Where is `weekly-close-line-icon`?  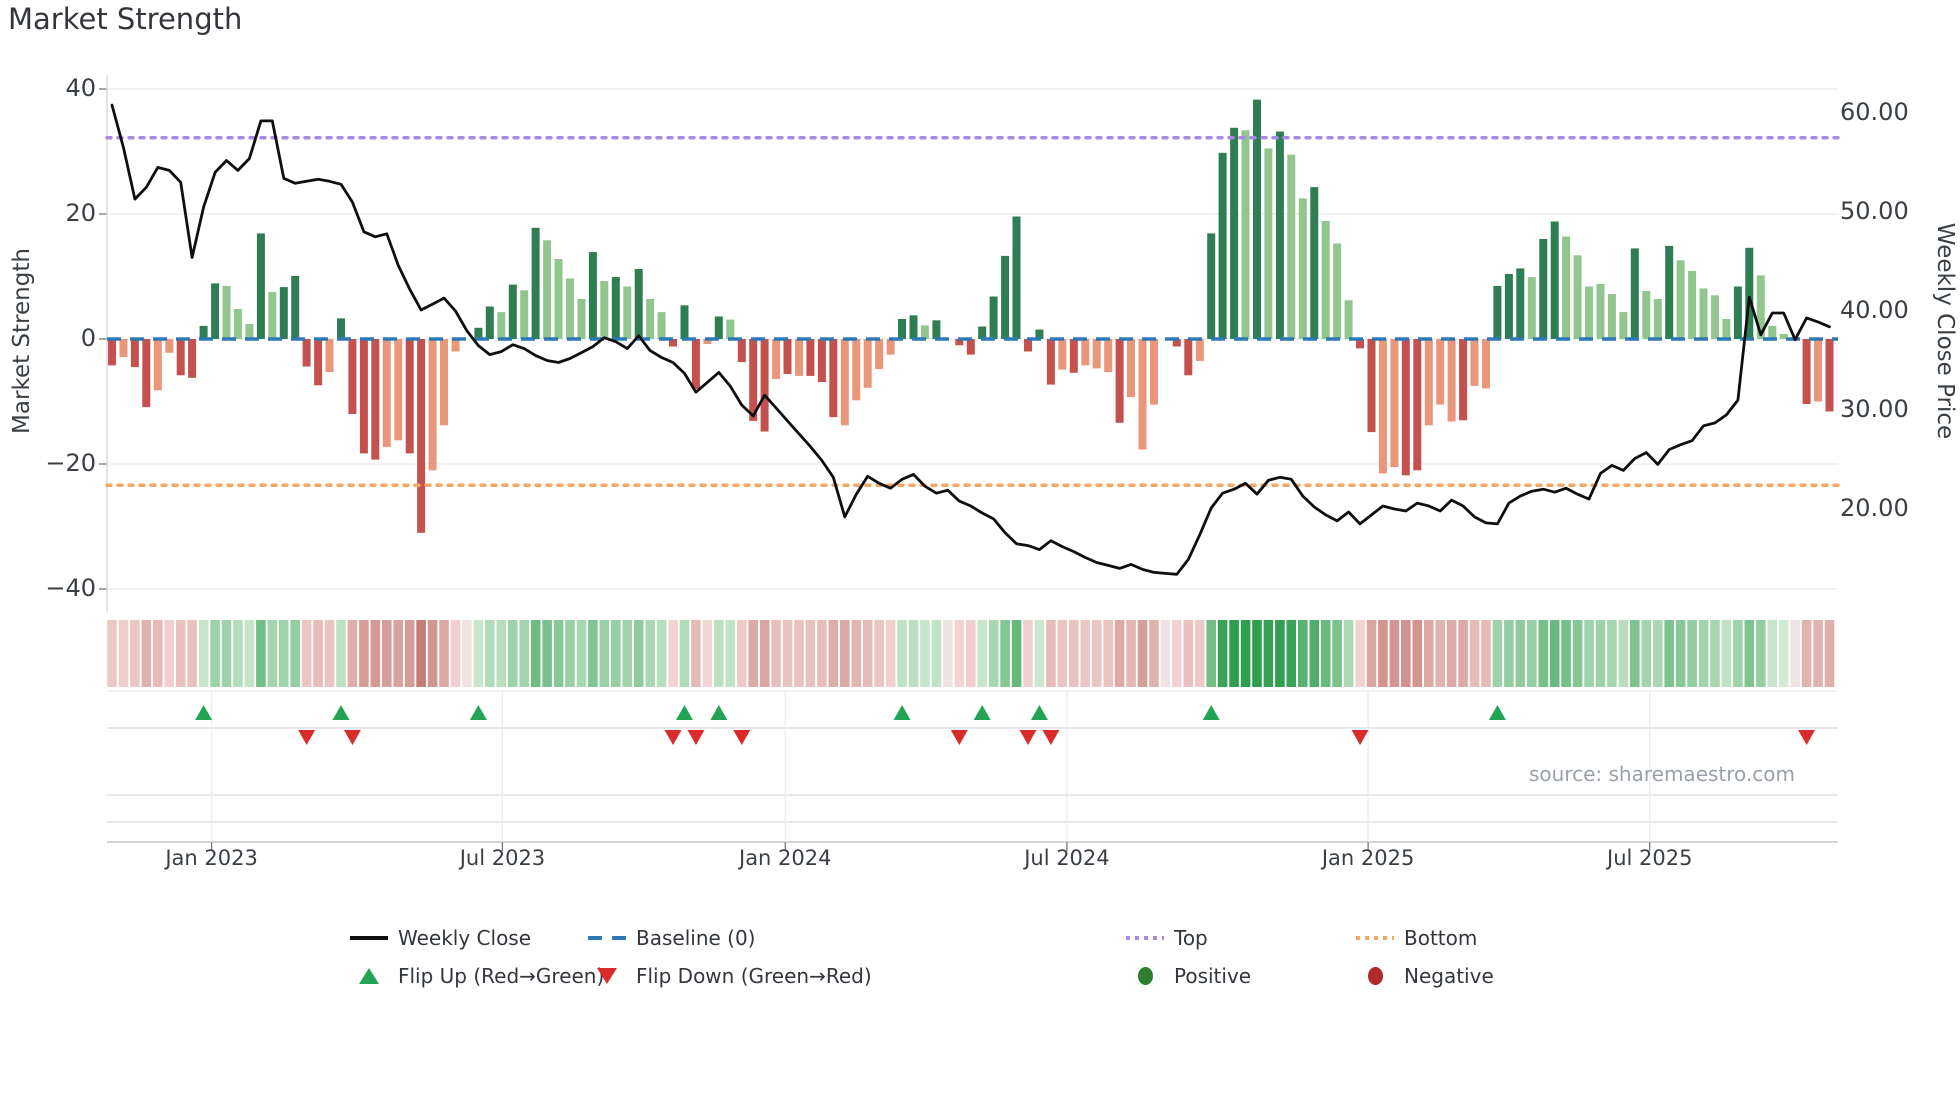
weekly-close-line-icon is located at coordinates (369, 938).